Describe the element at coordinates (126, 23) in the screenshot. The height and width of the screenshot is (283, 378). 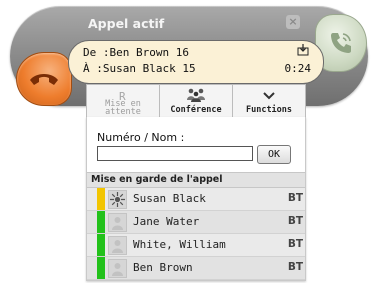
I see `call-title: Appel actif` at that location.